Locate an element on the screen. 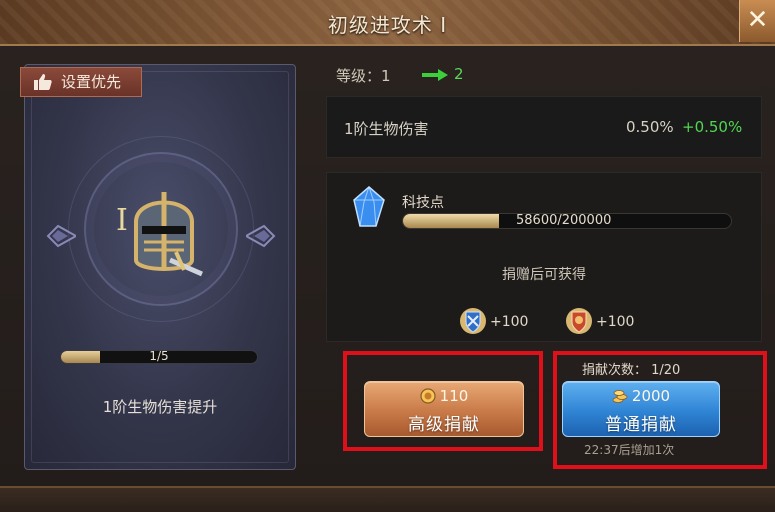 This screenshot has width=775, height=512. dialog-header: 初级进攻术 Ⅰ ✕ is located at coordinates (387, 23).